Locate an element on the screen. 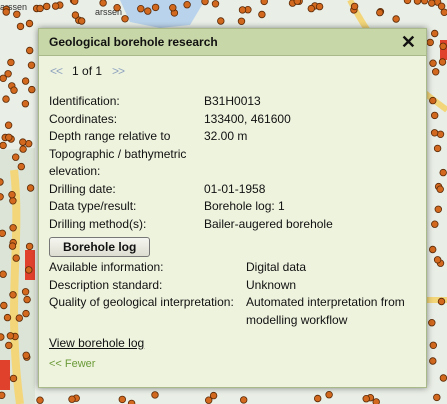 The image size is (447, 404). borehole-log-button: Borehole log is located at coordinates (100, 247).